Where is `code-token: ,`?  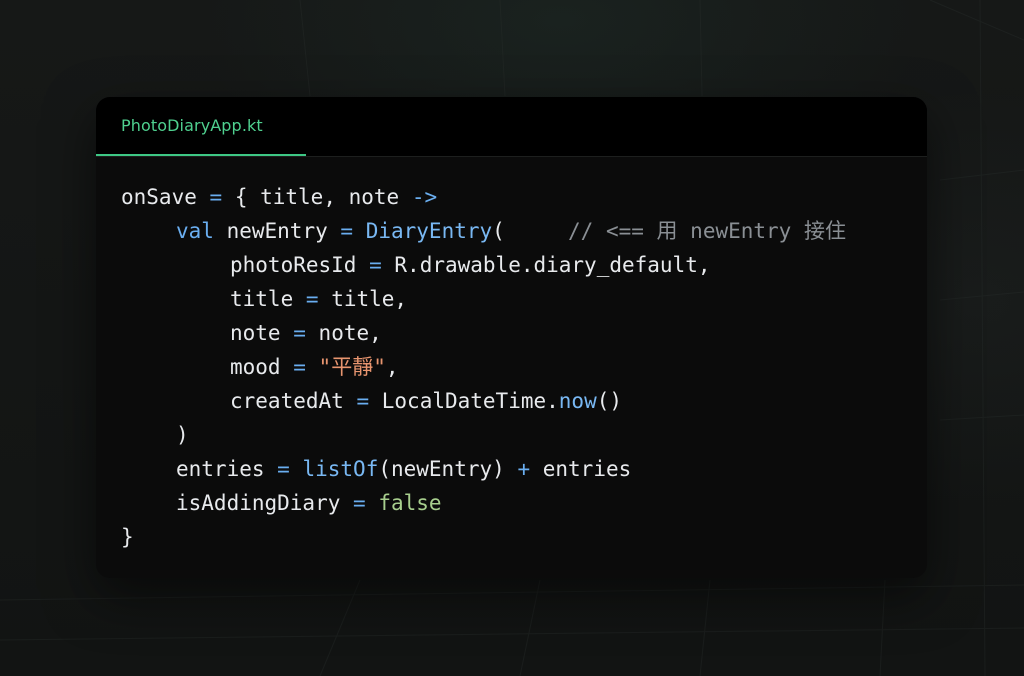 code-token: , is located at coordinates (392, 367).